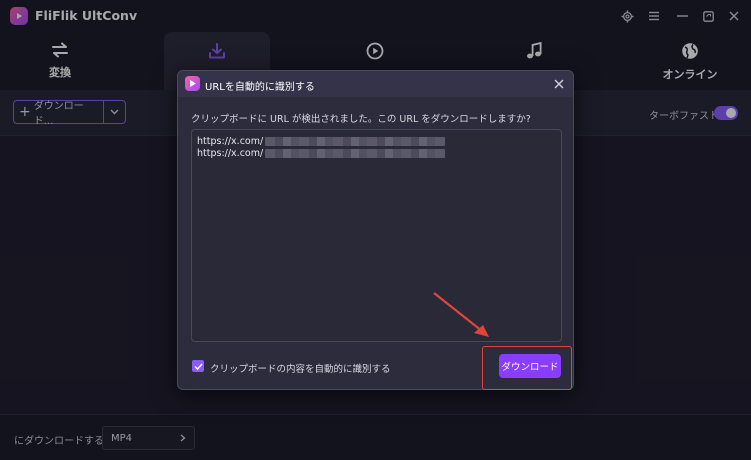 Image resolution: width=751 pixels, height=460 pixels. I want to click on app-logo-icon, so click(192, 83).